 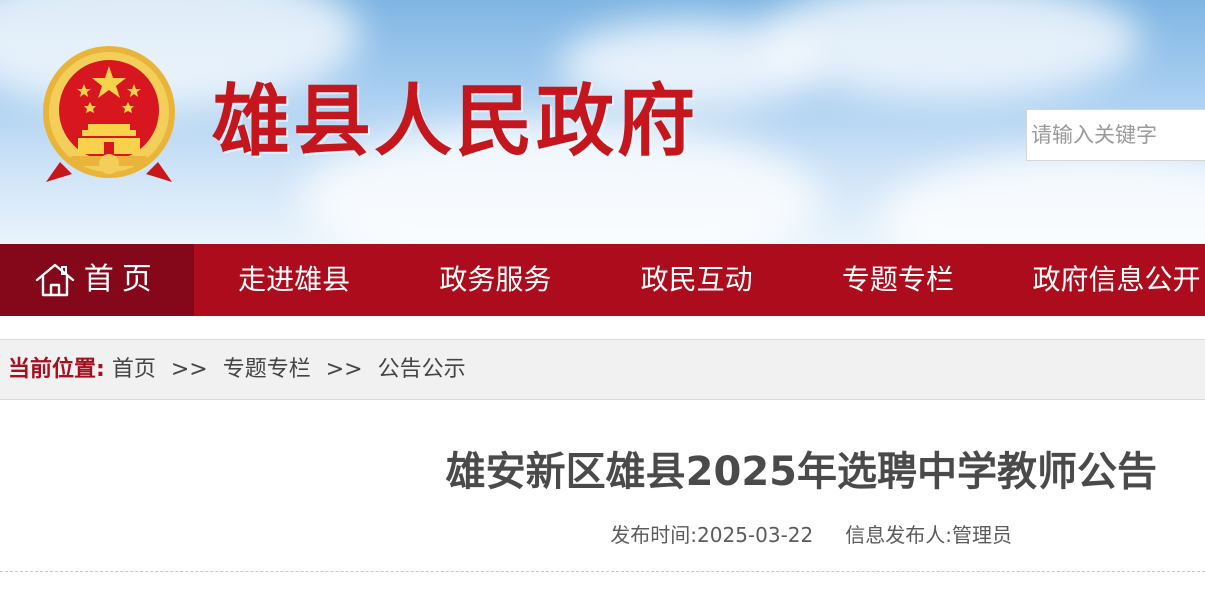 I want to click on article-meta: 发布时间:2025-03-22 信息发布人:管理员, so click(x=506, y=535).